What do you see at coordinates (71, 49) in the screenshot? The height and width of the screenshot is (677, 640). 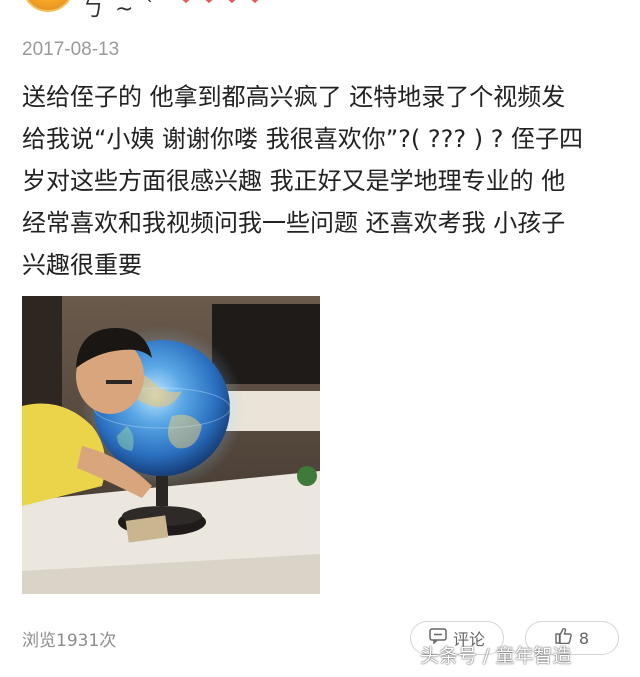 I see `post-date: 2017-08-13` at bounding box center [71, 49].